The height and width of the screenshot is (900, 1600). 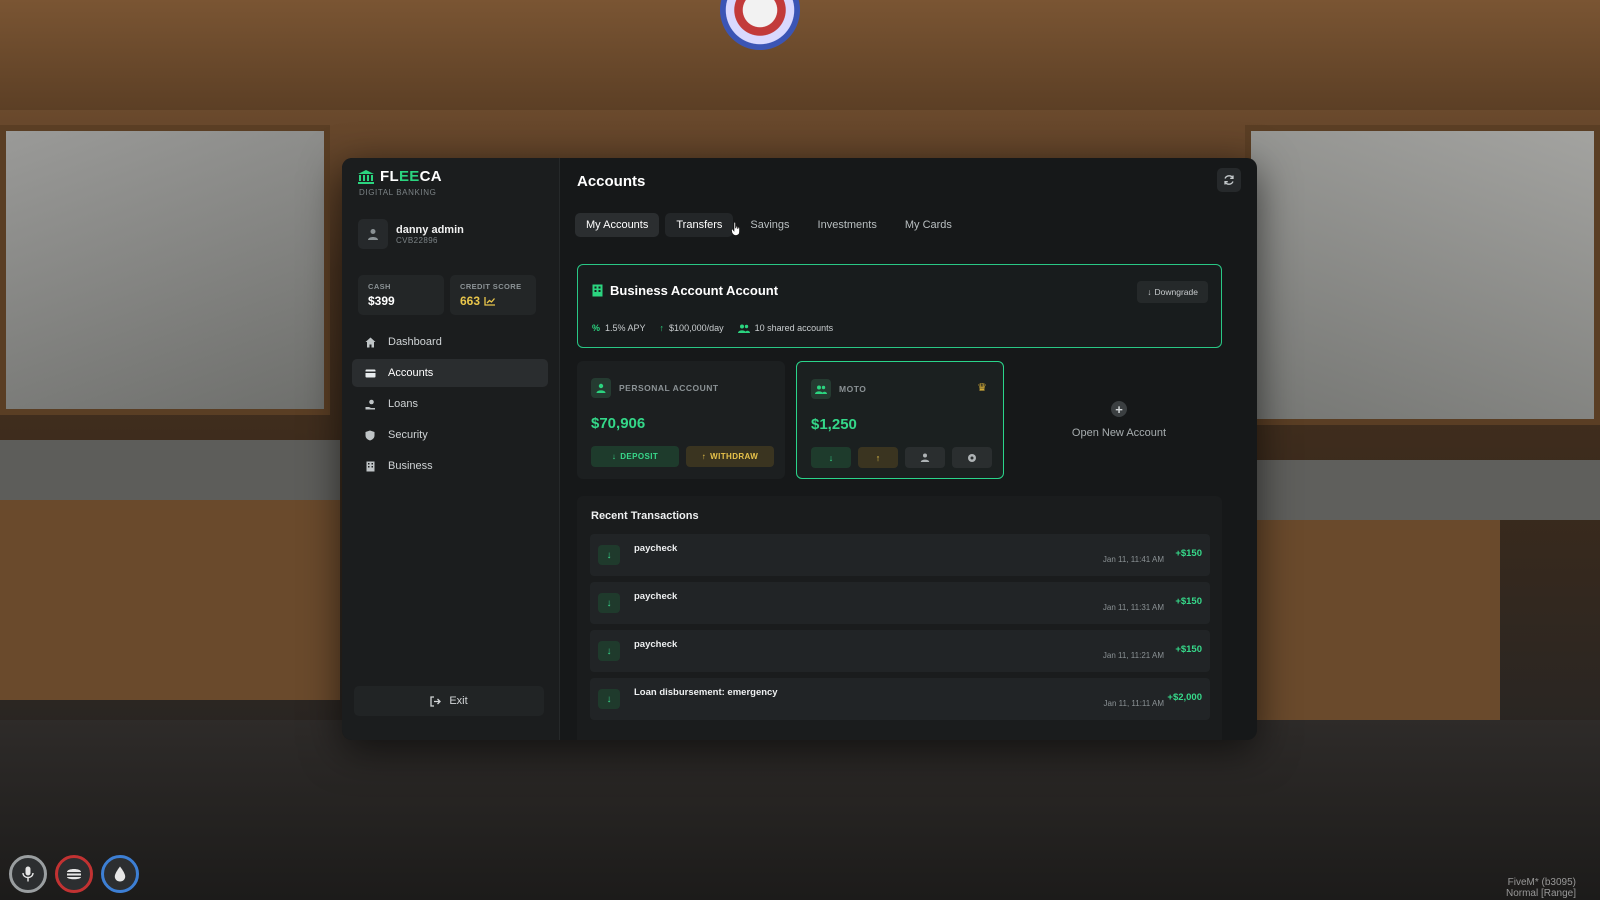 I want to click on deposit-button: ↓ DEPOSIT, so click(x=635, y=456).